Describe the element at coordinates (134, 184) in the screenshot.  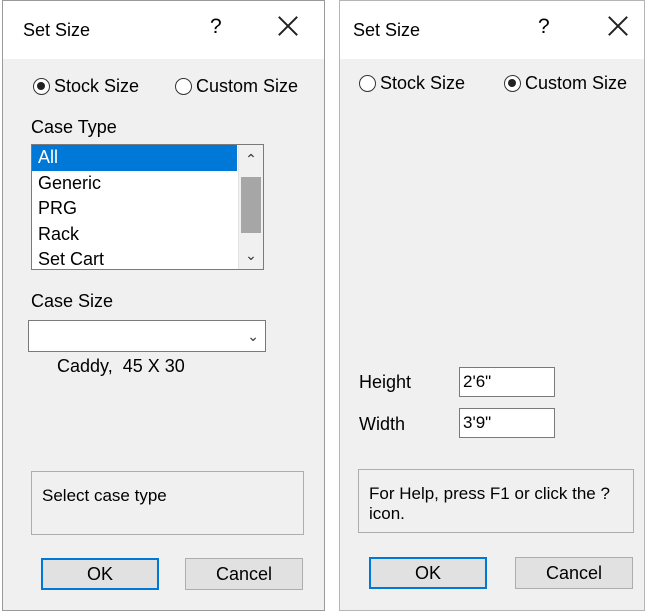
I see `list-item: Generic` at that location.